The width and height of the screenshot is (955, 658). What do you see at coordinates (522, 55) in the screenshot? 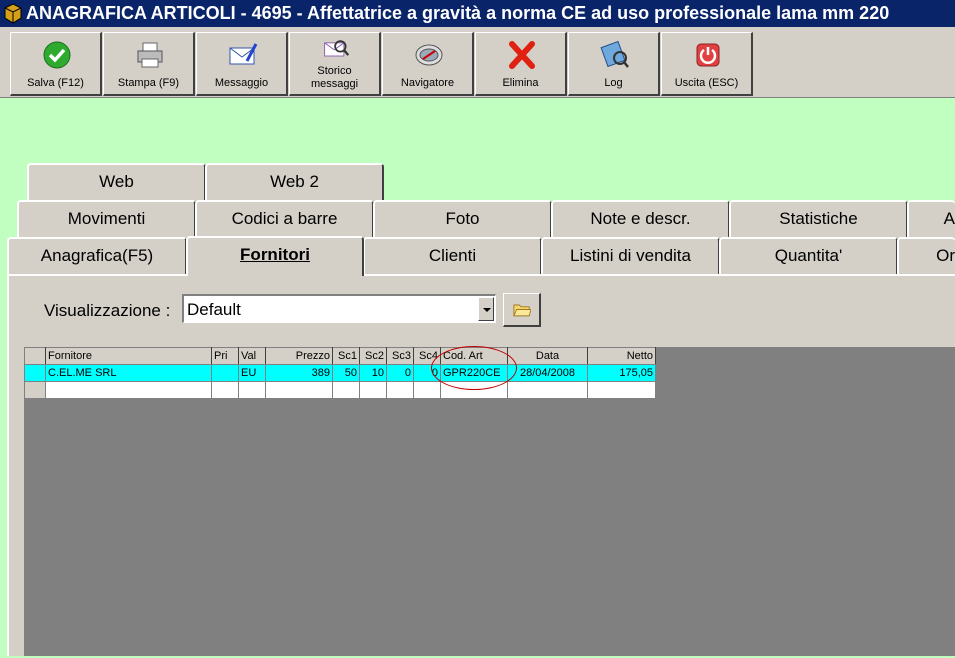
I see `delete-x-icon` at bounding box center [522, 55].